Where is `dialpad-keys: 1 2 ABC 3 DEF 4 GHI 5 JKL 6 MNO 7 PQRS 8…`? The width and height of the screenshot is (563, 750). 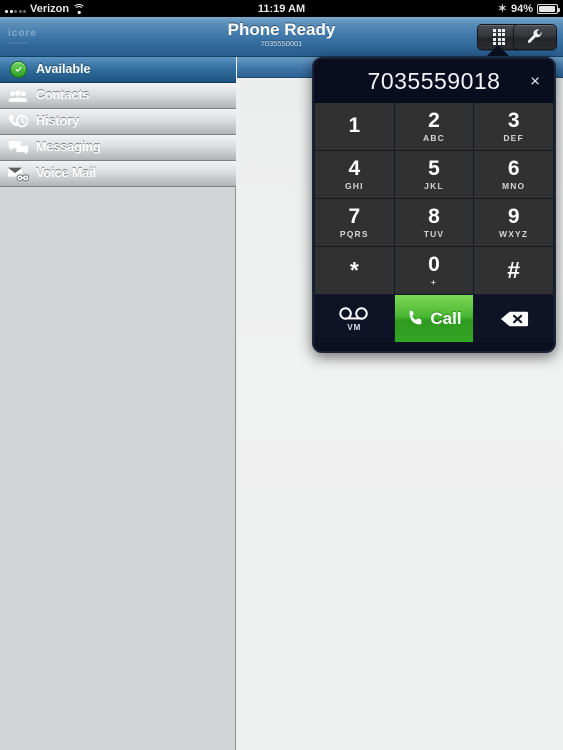 dialpad-keys: 1 2 ABC 3 DEF 4 GHI 5 JKL 6 MNO 7 PQRS 8… is located at coordinates (434, 198).